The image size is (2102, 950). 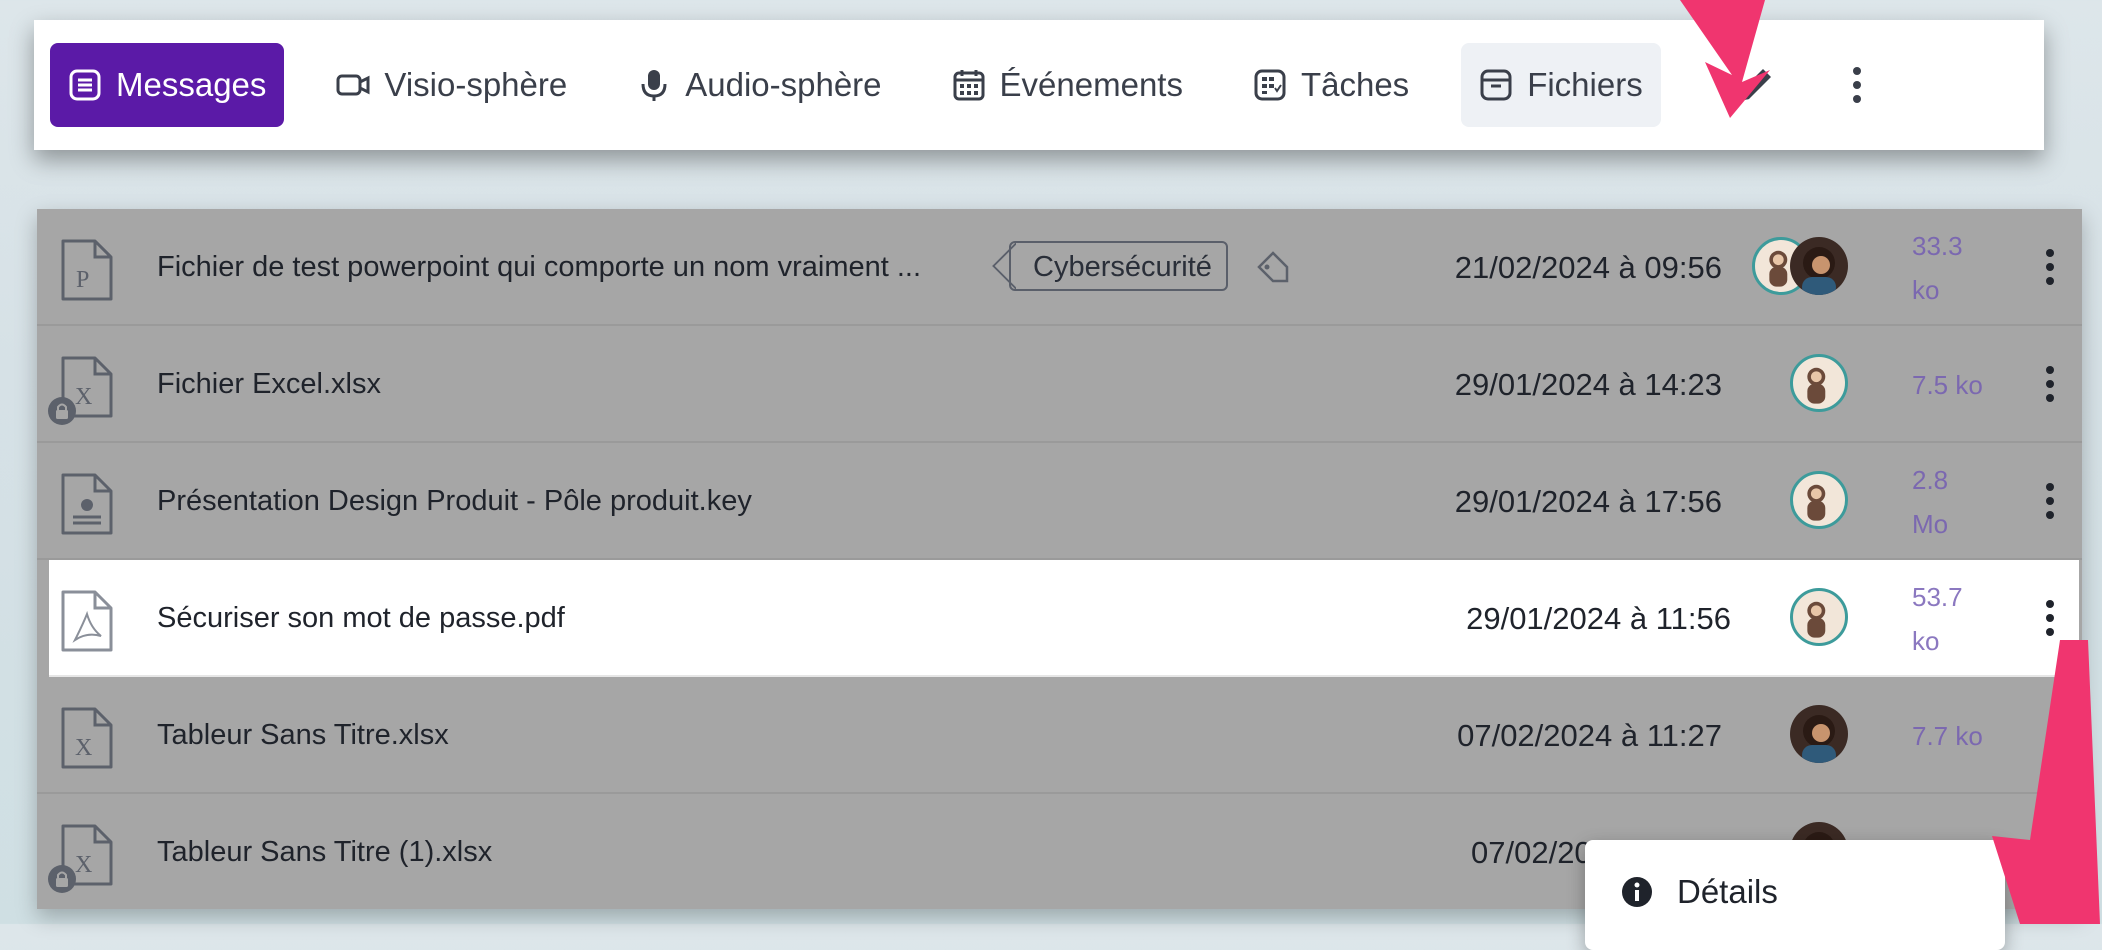 What do you see at coordinates (1588, 501) in the screenshot?
I see `file-date: 29/01/2024 à 17:56` at bounding box center [1588, 501].